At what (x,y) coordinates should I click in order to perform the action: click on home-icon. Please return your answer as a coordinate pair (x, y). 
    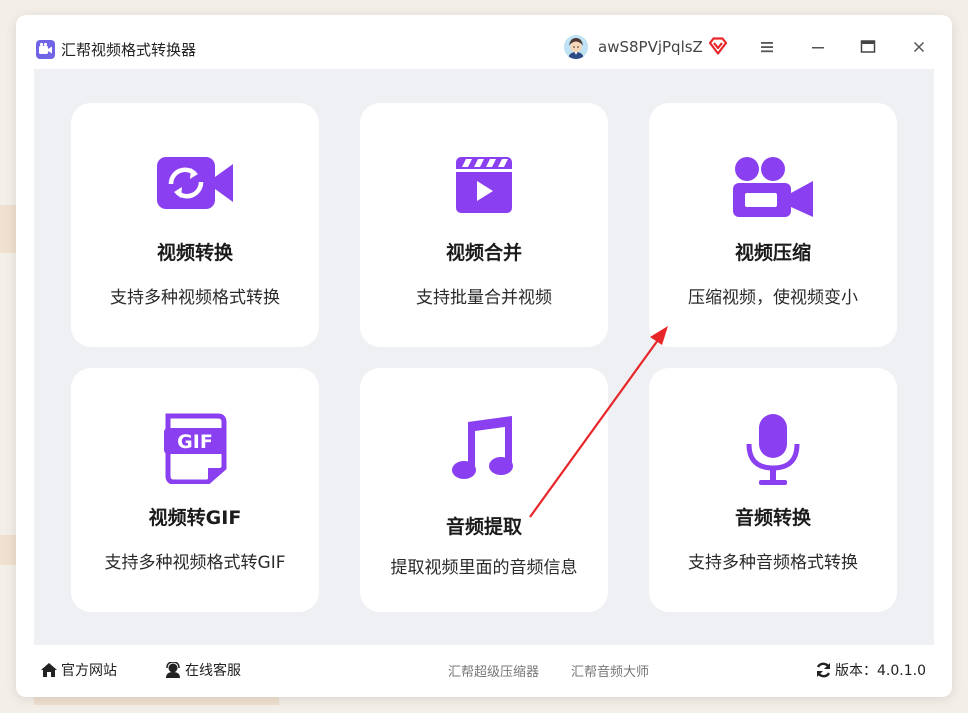
    Looking at the image, I should click on (49, 670).